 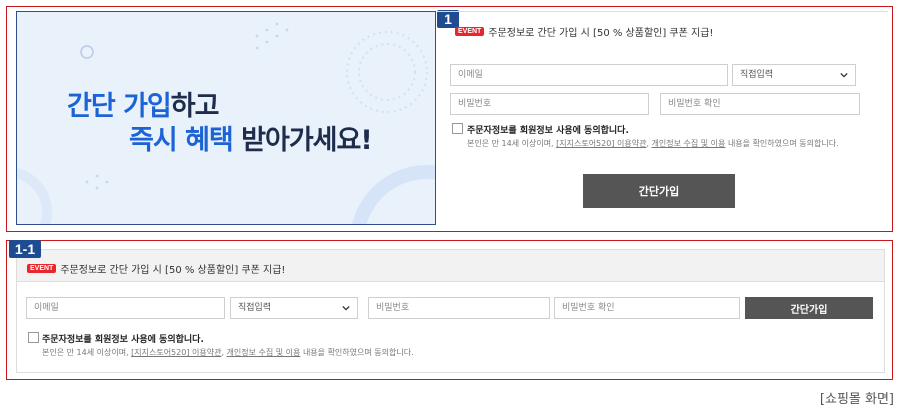 What do you see at coordinates (181, 140) in the screenshot?
I see `headline-part: 즉시 혜택` at bounding box center [181, 140].